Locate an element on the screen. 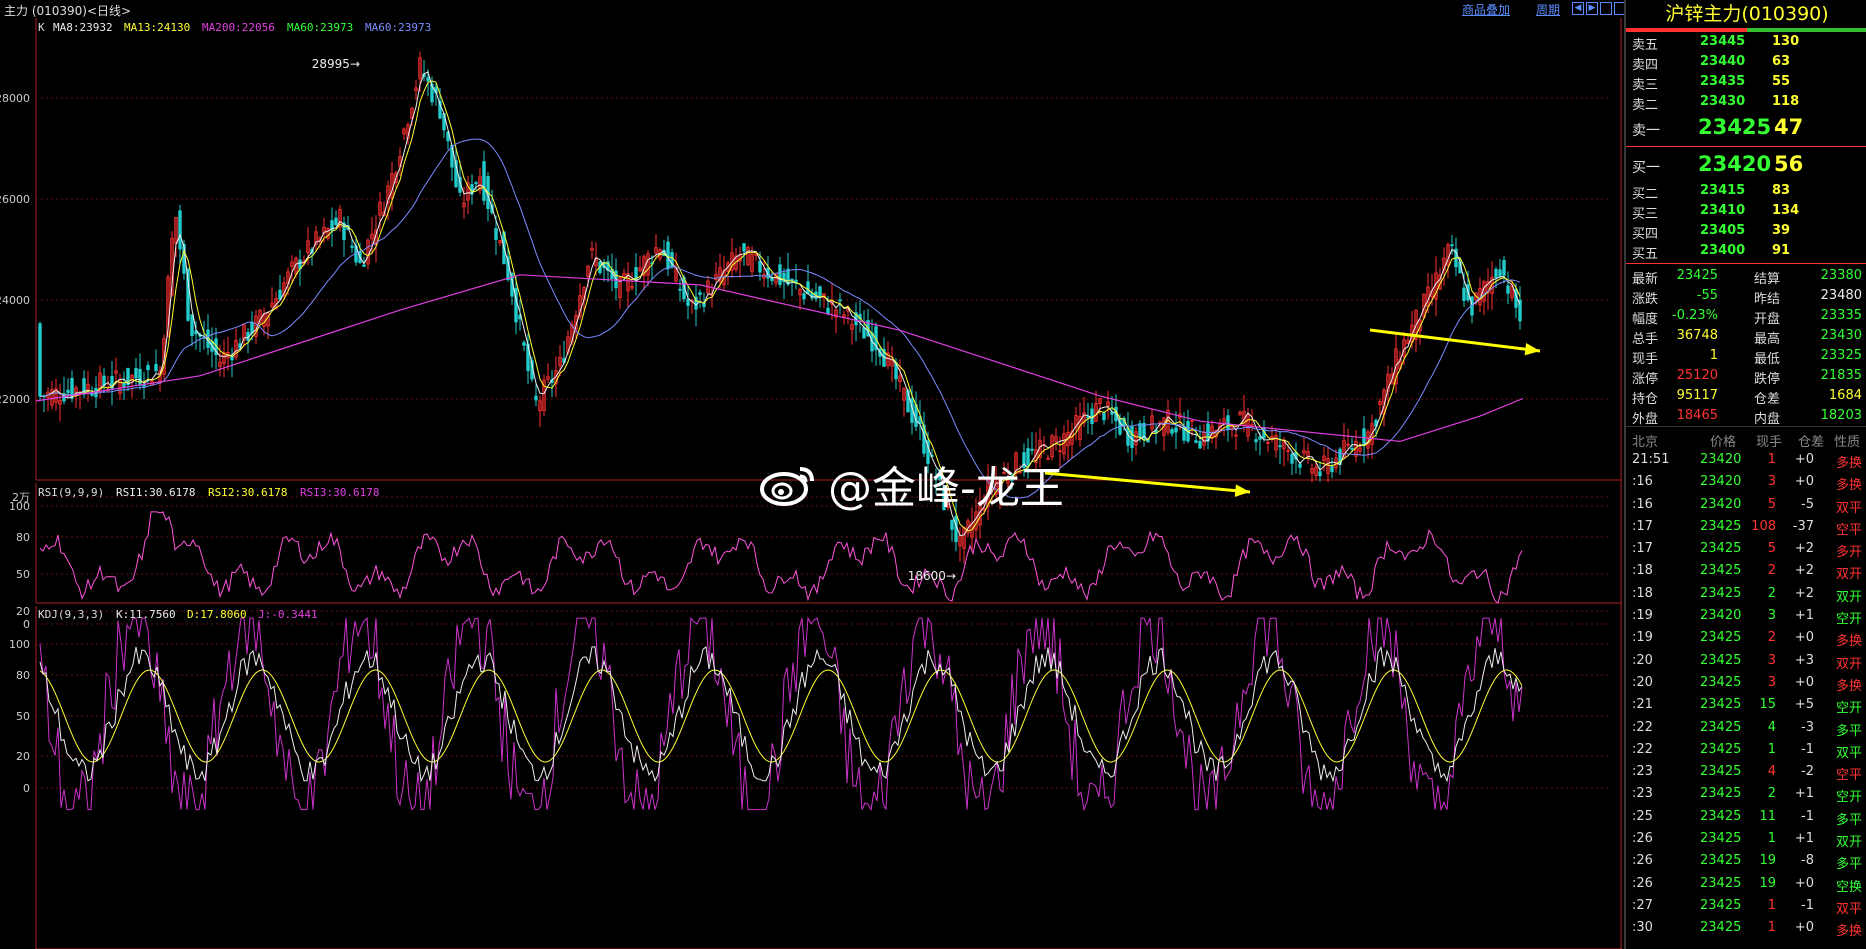 The width and height of the screenshot is (1866, 949). tick-row: :16 23420 5 -5 双平 is located at coordinates (1746, 505).